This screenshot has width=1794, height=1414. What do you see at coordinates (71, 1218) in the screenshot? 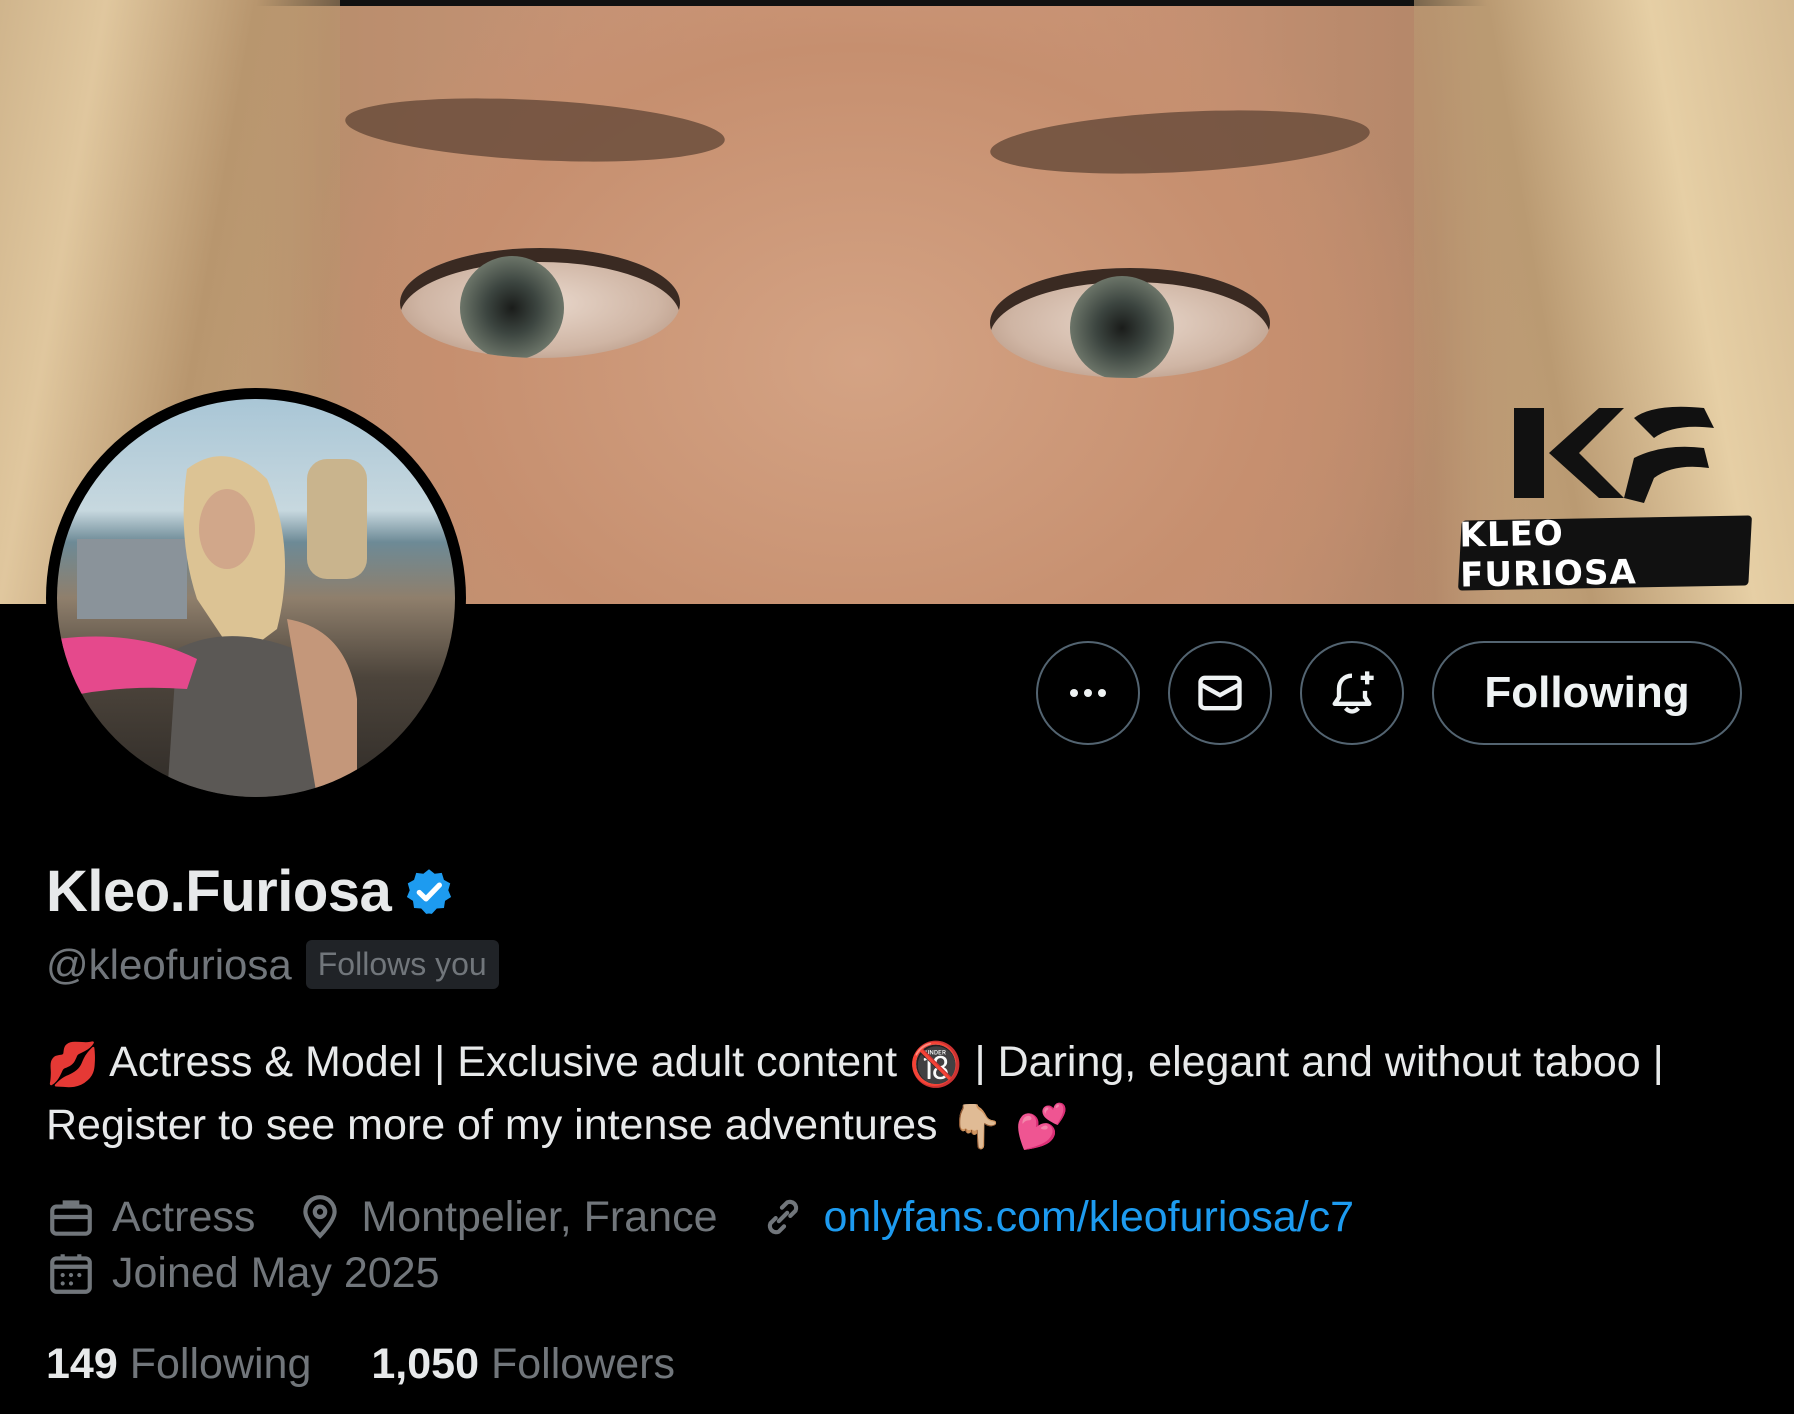
I see `briefcase-icon` at bounding box center [71, 1218].